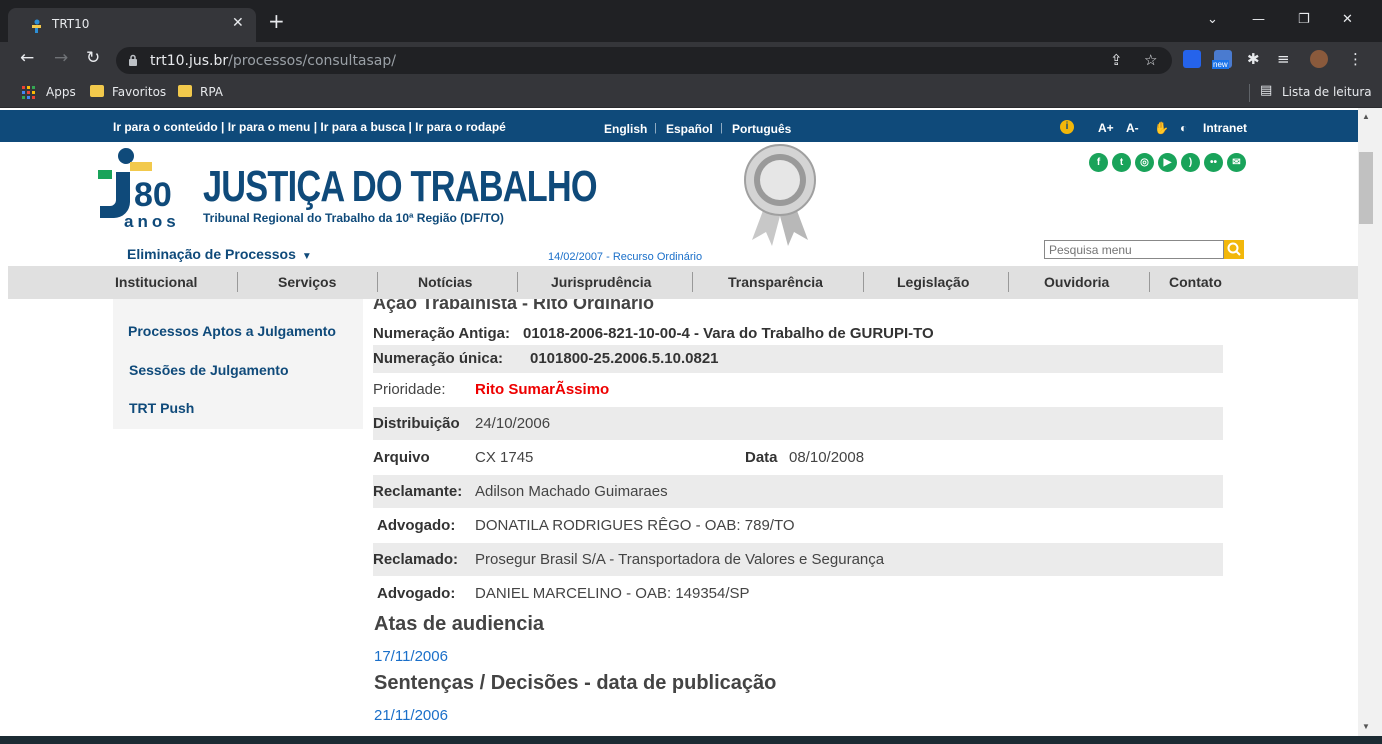 This screenshot has height=744, width=1382. I want to click on page-scrollbar: ▲ ▼, so click(1370, 426).